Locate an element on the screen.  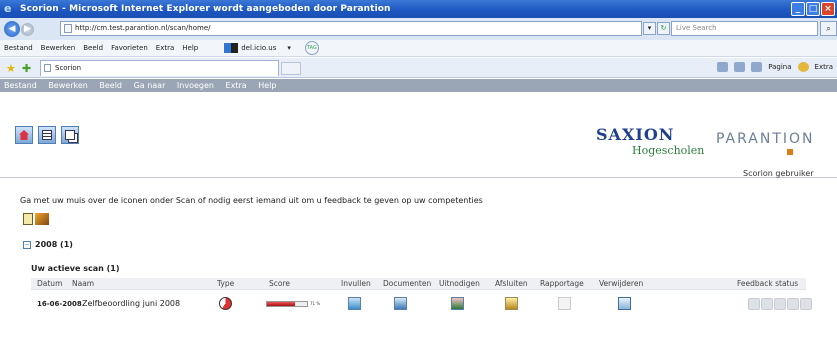
app-menu-extra: Extra is located at coordinates (236, 85).